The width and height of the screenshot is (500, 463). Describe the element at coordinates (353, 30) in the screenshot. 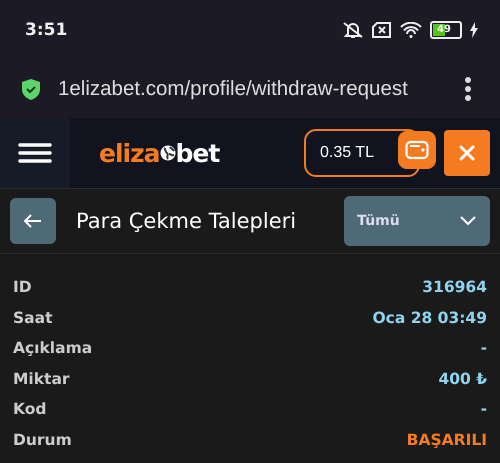

I see `muted-bell-icon` at that location.